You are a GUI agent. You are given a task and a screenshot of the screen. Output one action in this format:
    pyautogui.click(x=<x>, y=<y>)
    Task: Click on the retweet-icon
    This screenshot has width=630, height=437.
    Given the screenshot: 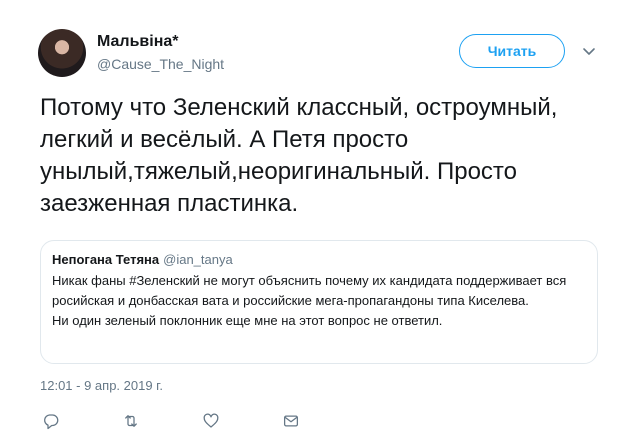 What is the action you would take?
    pyautogui.click(x=131, y=421)
    